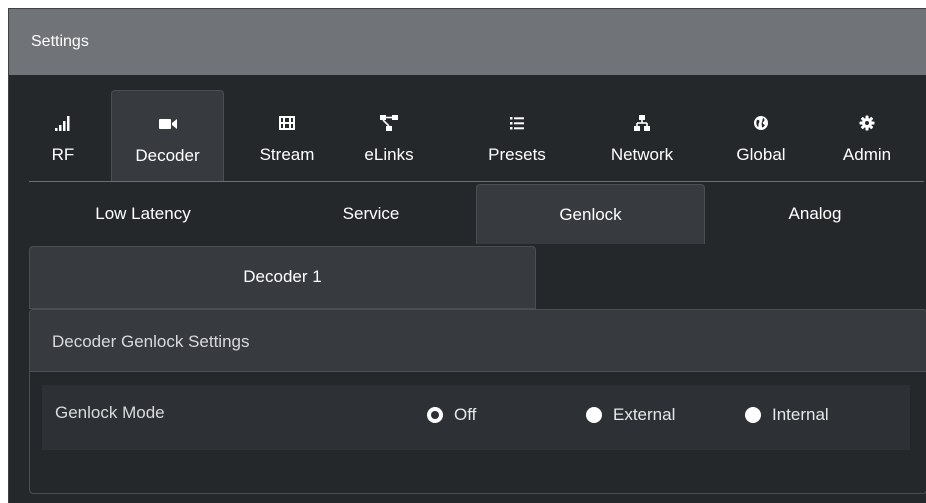  Describe the element at coordinates (287, 135) in the screenshot. I see `nav-tab-stream: Stream` at that location.